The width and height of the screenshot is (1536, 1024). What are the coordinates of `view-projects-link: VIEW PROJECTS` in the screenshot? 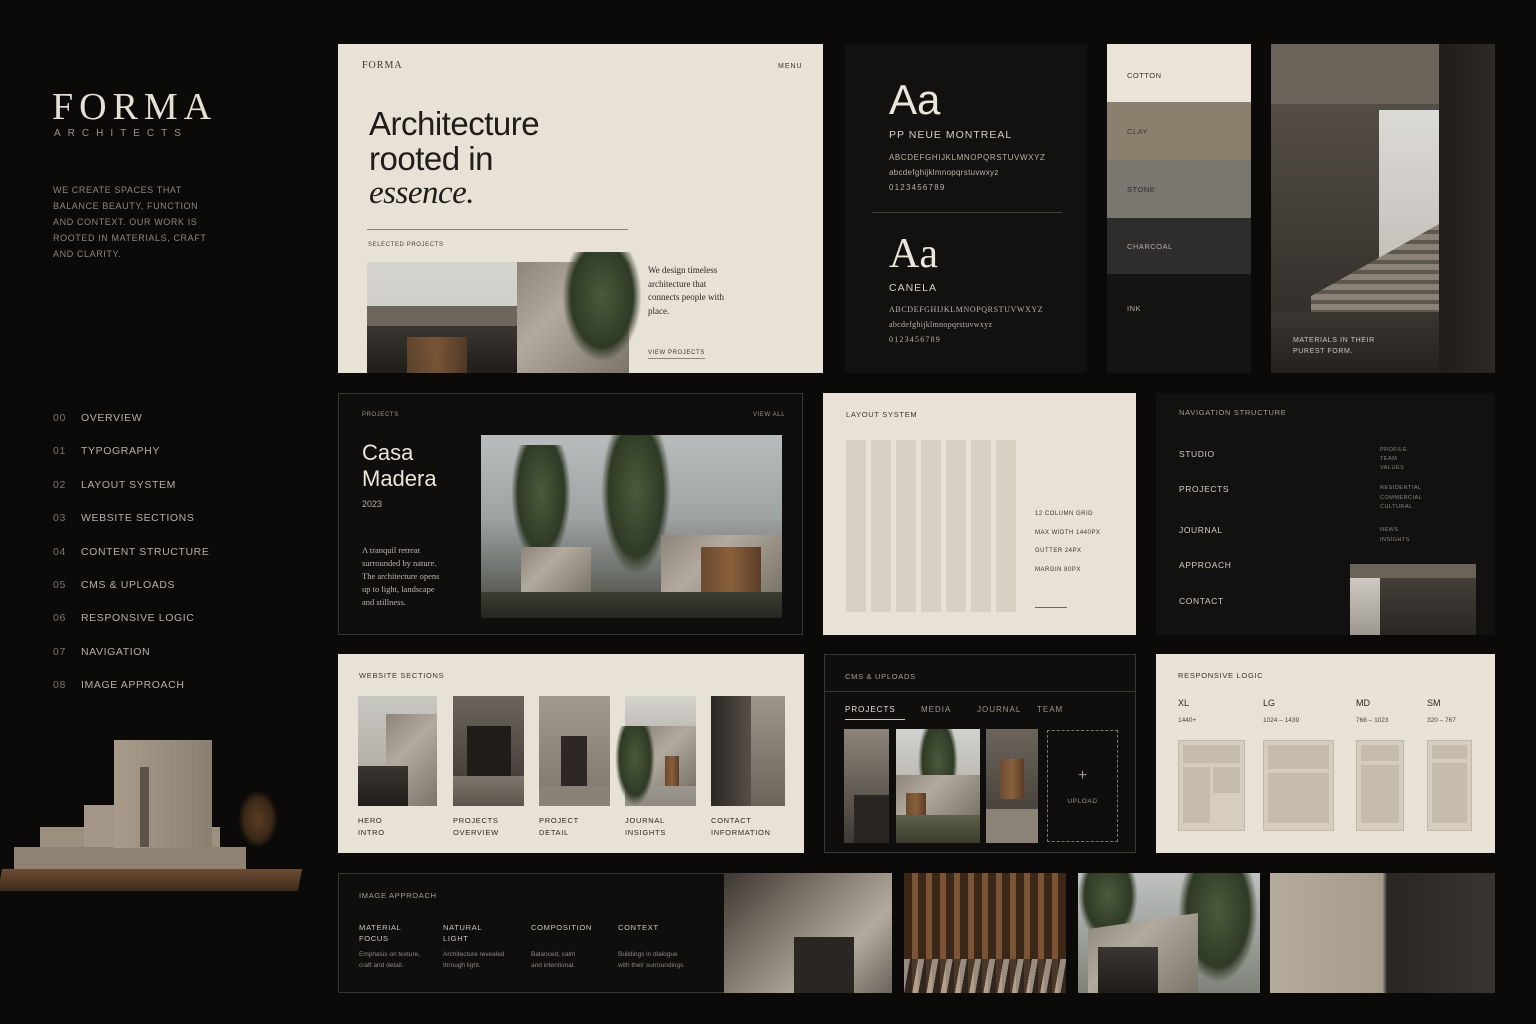 It's located at (676, 354).